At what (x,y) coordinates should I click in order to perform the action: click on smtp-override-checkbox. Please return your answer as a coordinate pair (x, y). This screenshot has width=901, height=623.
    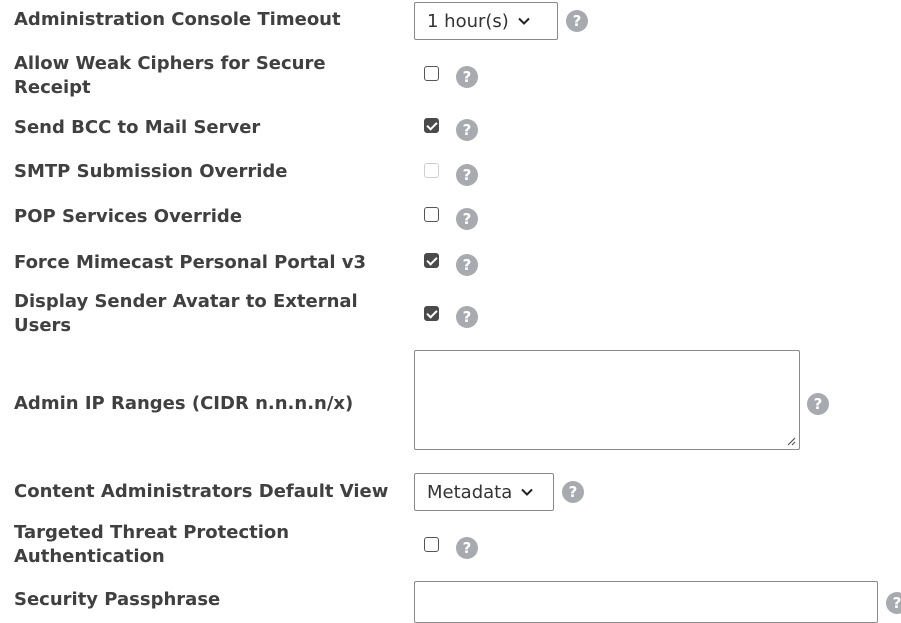
    Looking at the image, I should click on (431, 170).